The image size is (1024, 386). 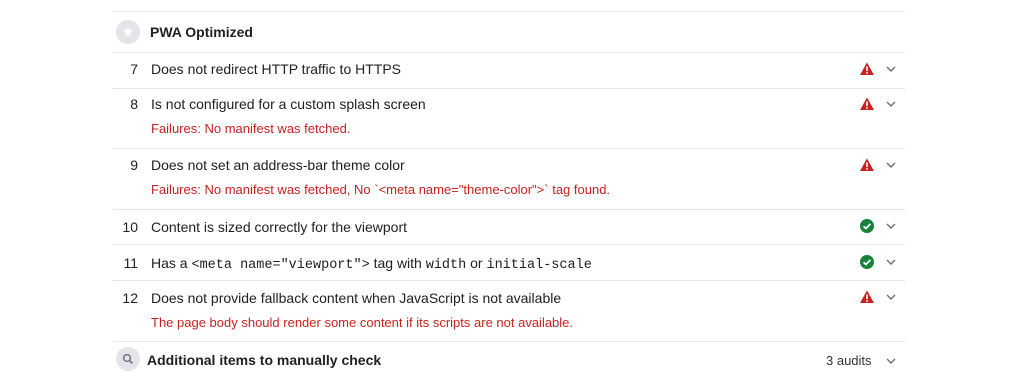 I want to click on audit-title: Does not set an address-bar theme color, so click(x=278, y=165).